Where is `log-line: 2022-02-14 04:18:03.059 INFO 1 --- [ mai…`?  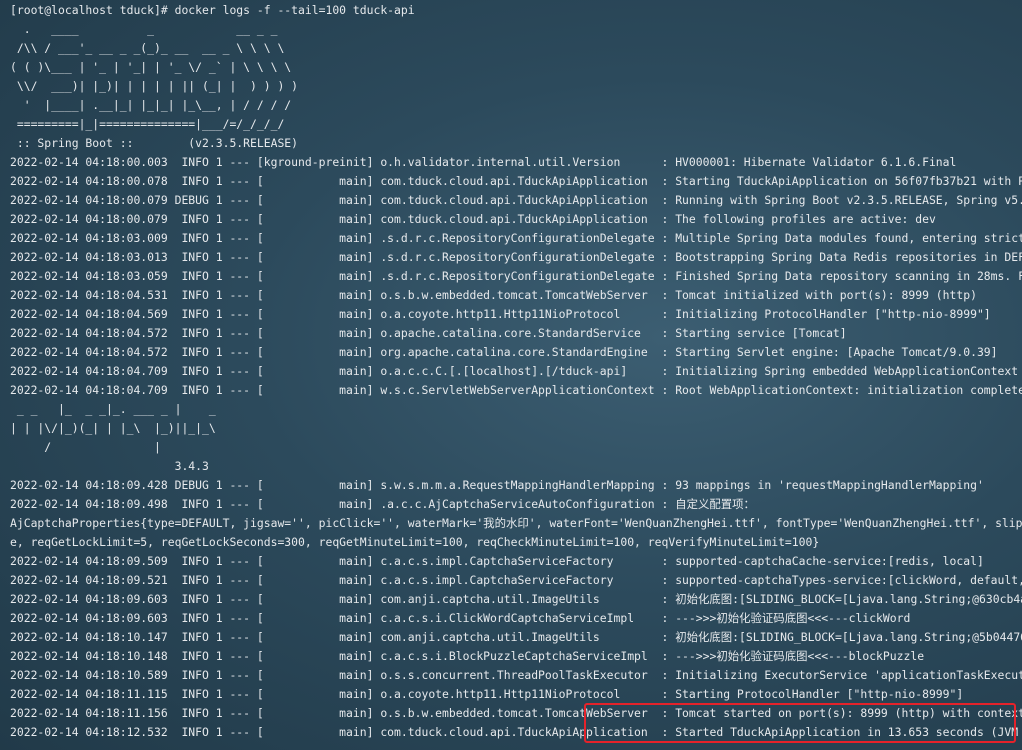 log-line: 2022-02-14 04:18:03.059 INFO 1 --- [ mai… is located at coordinates (516, 276).